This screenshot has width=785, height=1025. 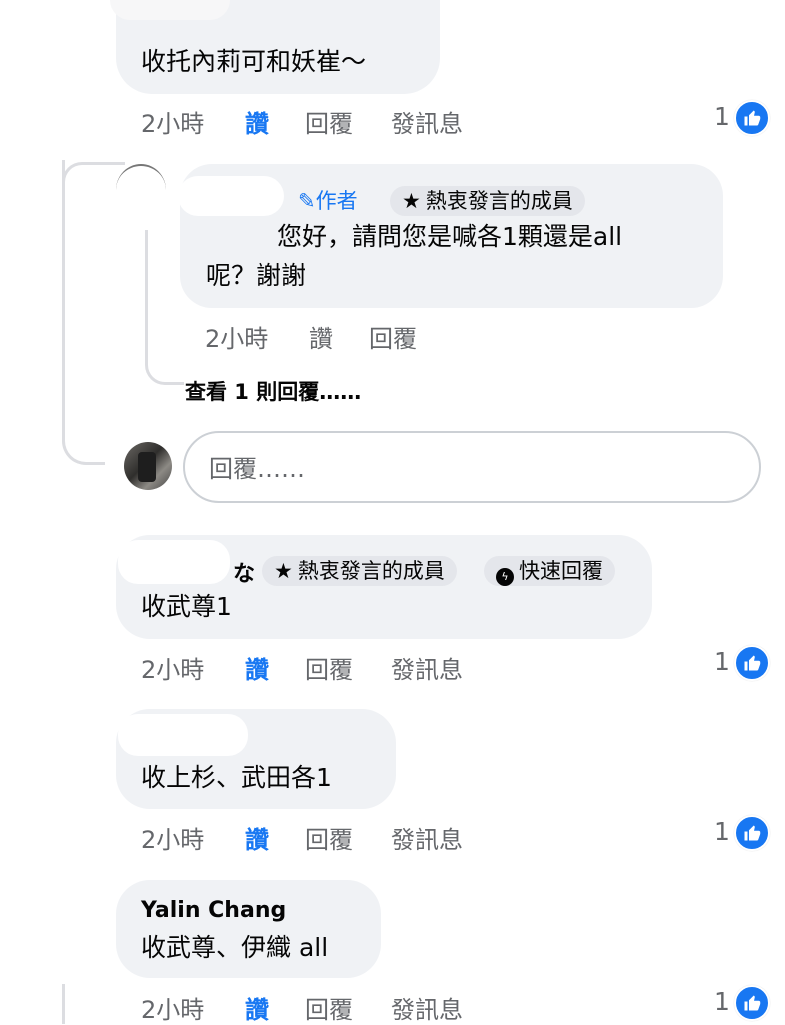 I want to click on quick-reply-badge: ϟ 快速回覆, so click(x=549, y=571).